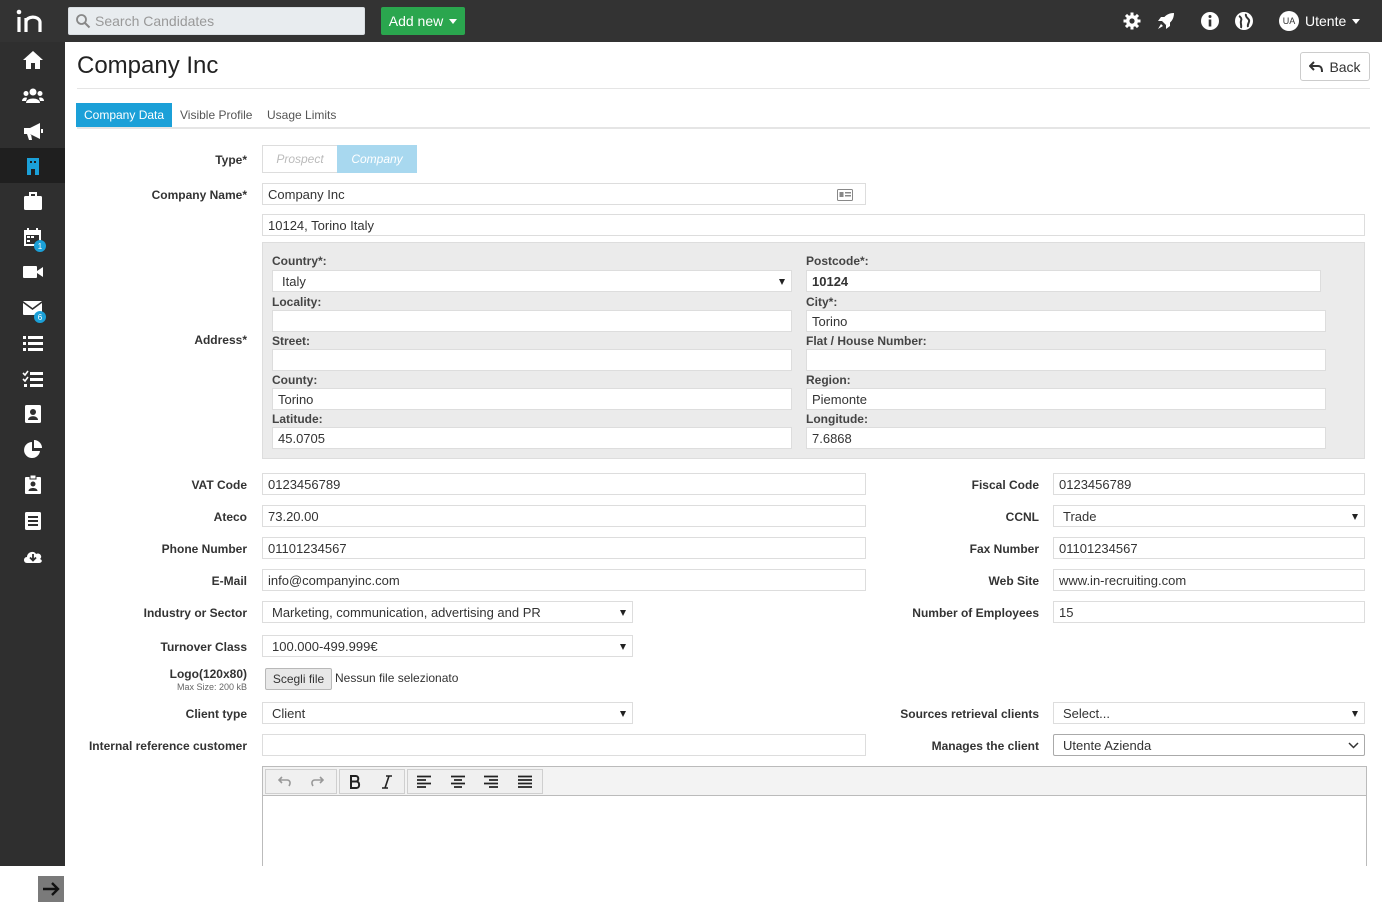 This screenshot has width=1382, height=902. I want to click on align-justify-button, so click(525, 782).